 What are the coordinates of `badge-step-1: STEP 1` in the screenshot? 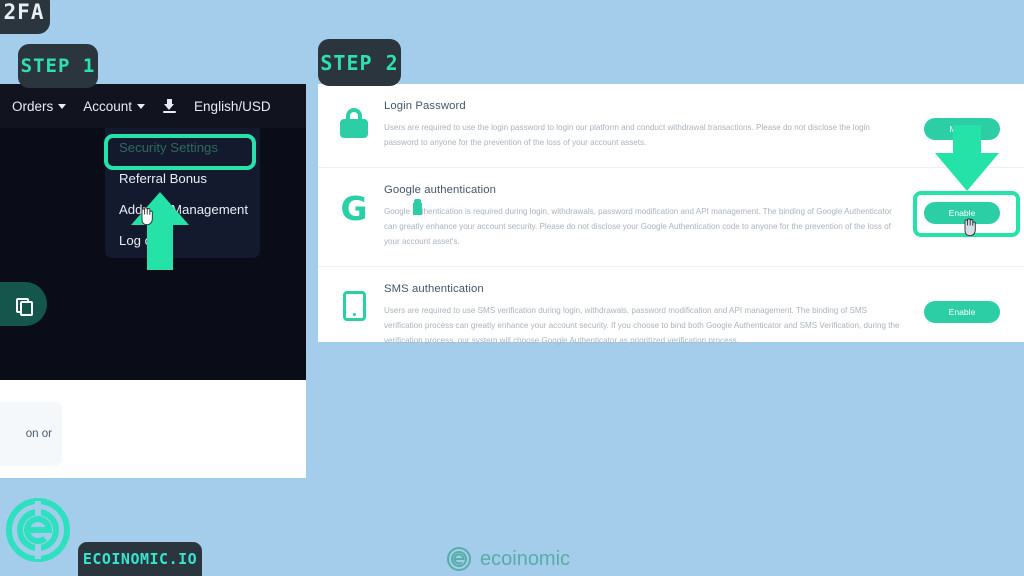 It's located at (58, 66).